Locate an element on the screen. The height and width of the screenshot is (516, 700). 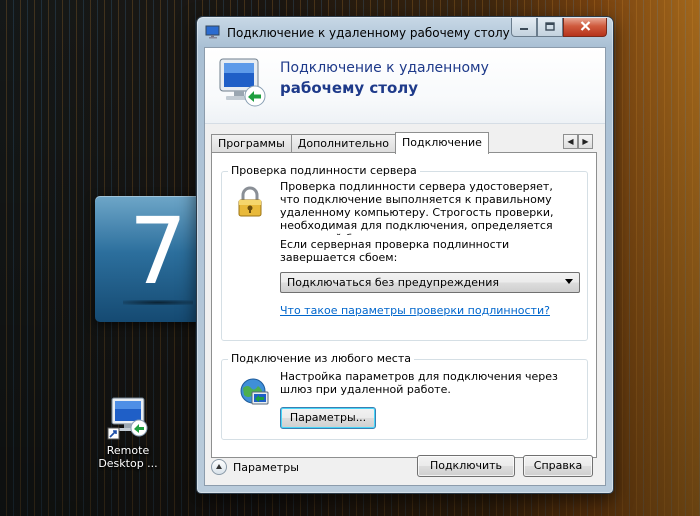
remote-desktop-icon is located at coordinates (128, 418).